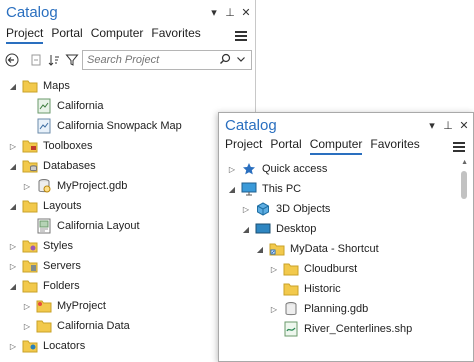 The image size is (474, 362). Describe the element at coordinates (30, 346) in the screenshot. I see `locator-icon` at that location.